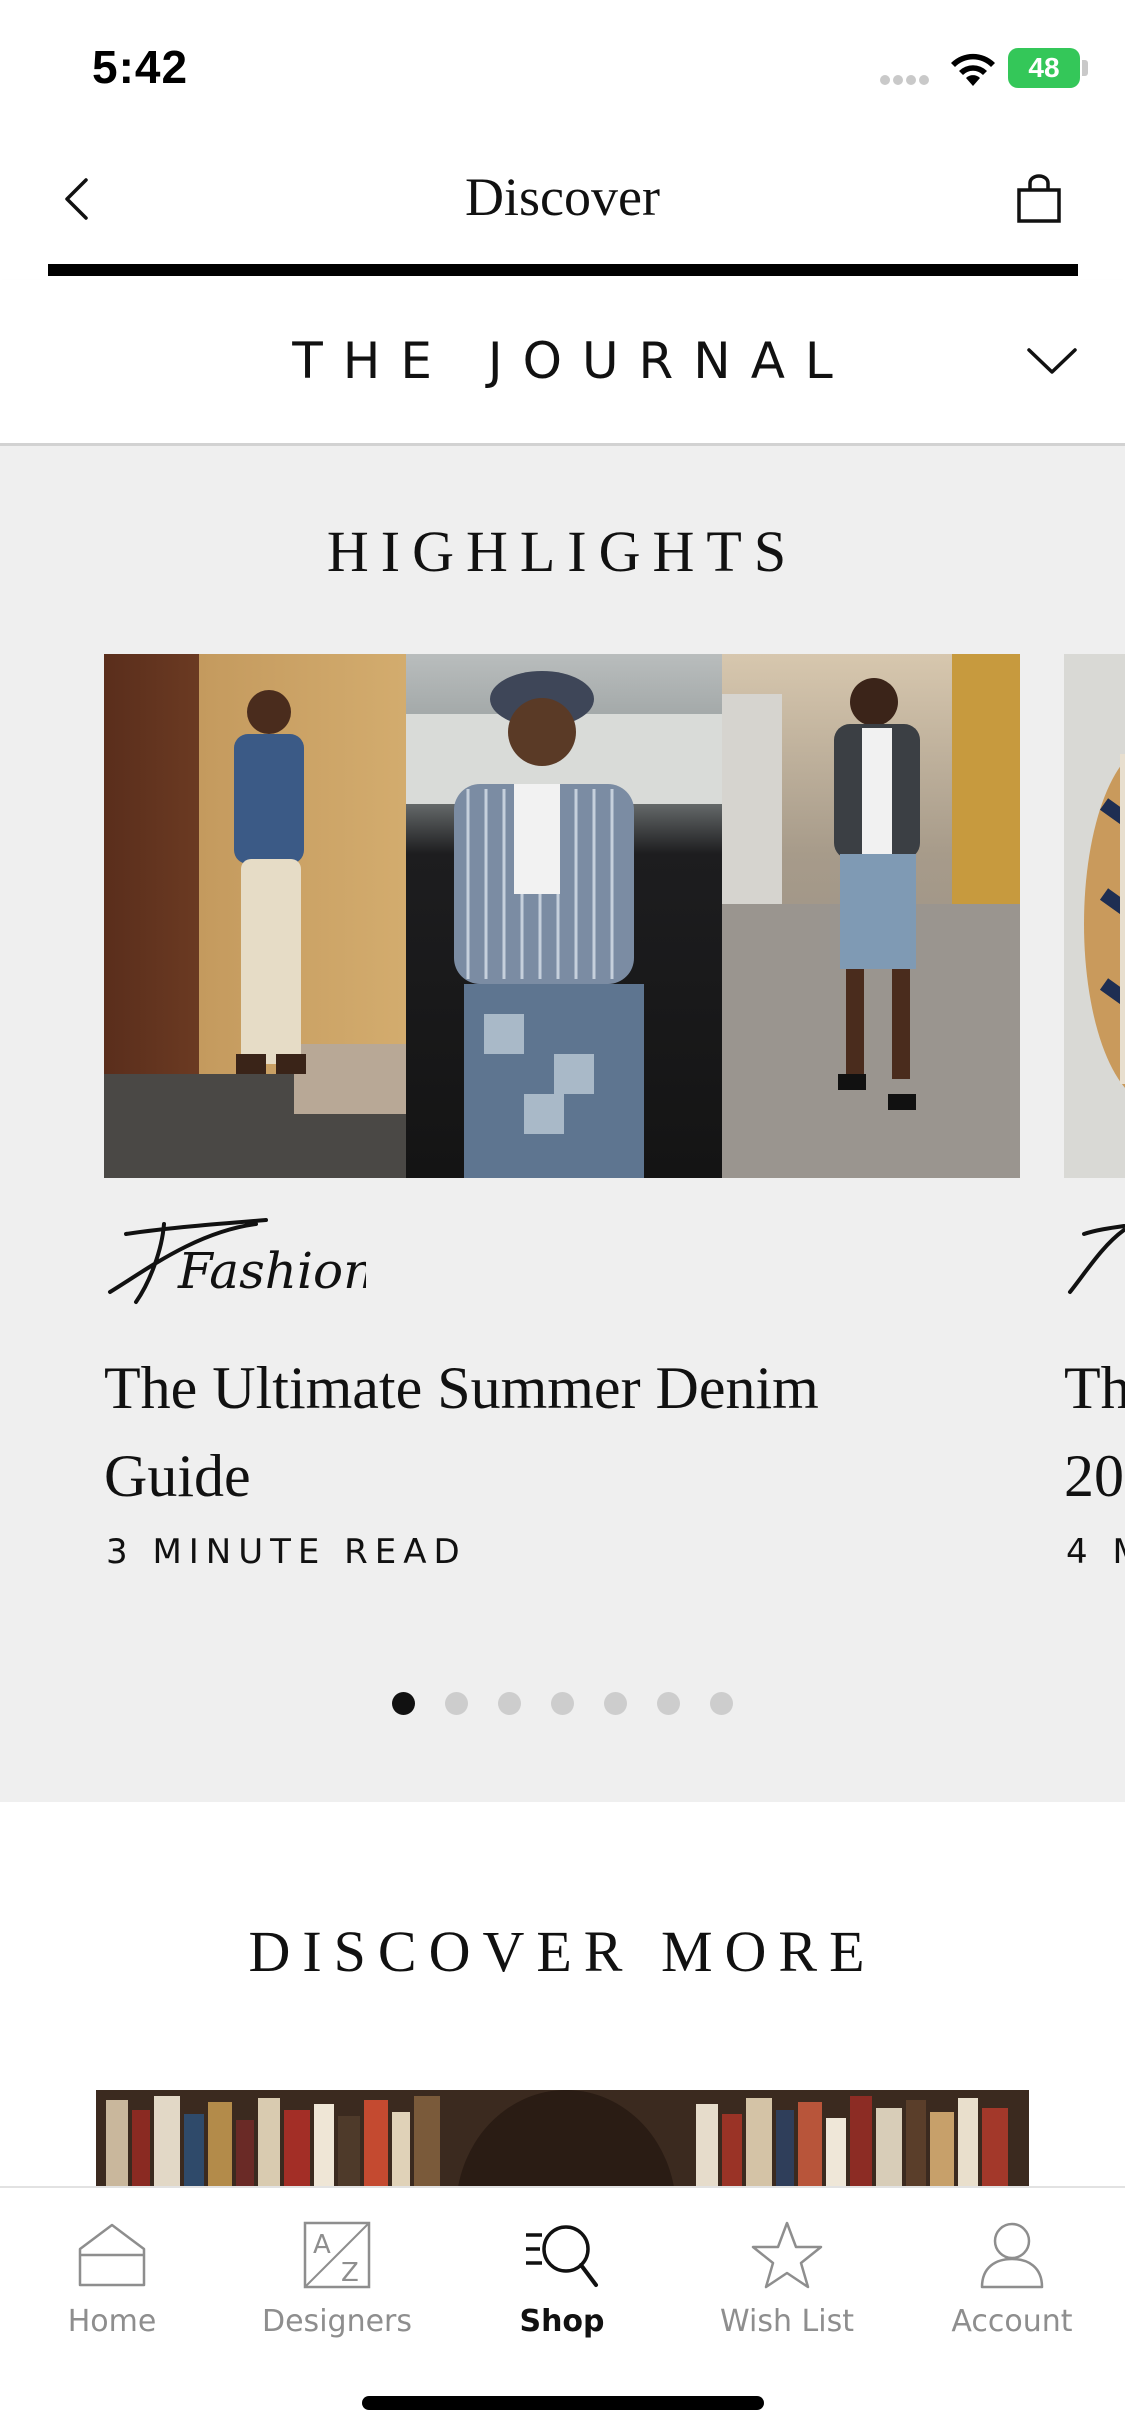 The height and width of the screenshot is (2436, 1125). I want to click on wifi-icon, so click(973, 69).